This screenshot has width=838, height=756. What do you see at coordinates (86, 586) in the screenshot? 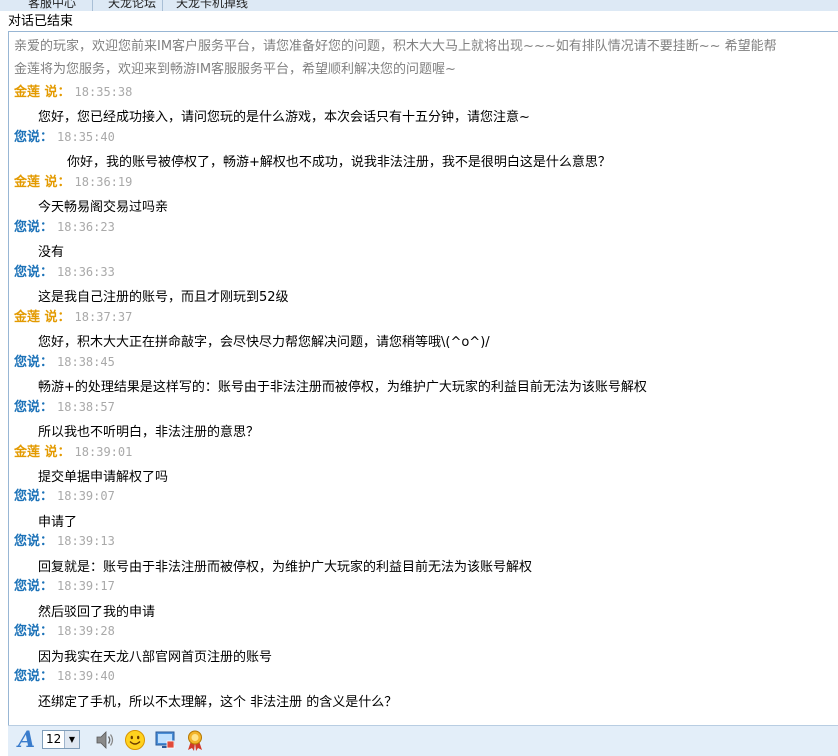
I see `message-timestamp: 18:39:17` at bounding box center [86, 586].